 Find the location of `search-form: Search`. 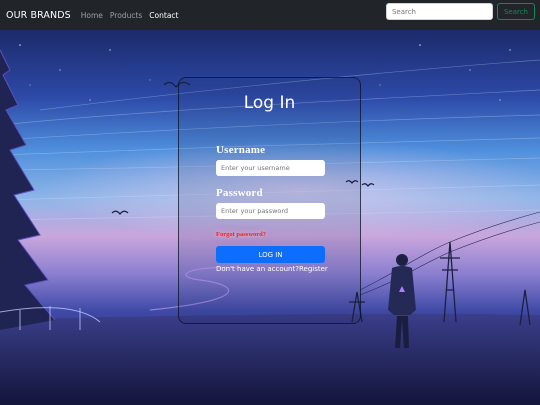

search-form: Search is located at coordinates (460, 11).